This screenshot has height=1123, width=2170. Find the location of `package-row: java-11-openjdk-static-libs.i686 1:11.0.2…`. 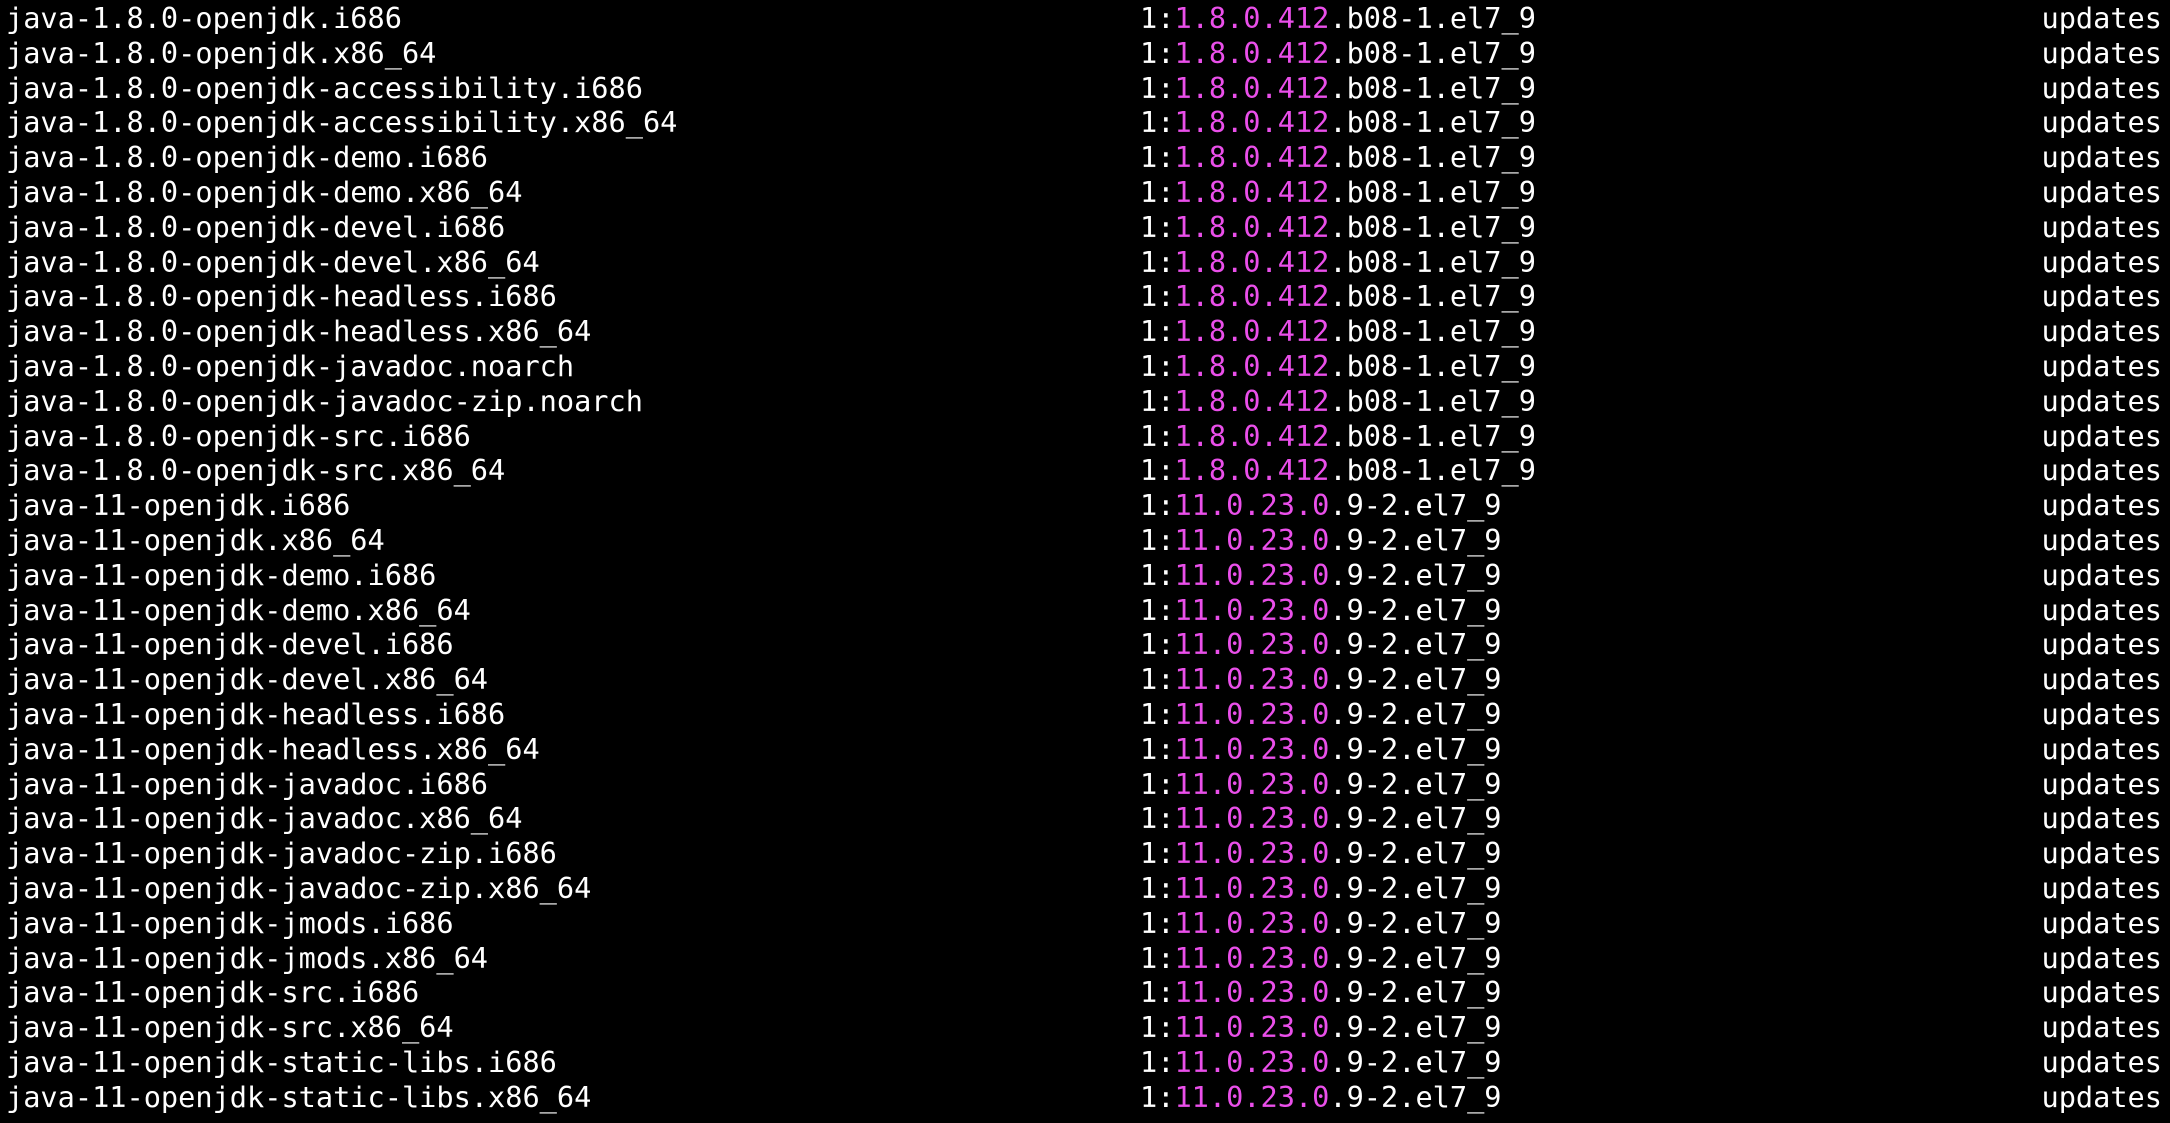

package-row: java-11-openjdk-static-libs.i686 1:11.0.2… is located at coordinates (1085, 1062).